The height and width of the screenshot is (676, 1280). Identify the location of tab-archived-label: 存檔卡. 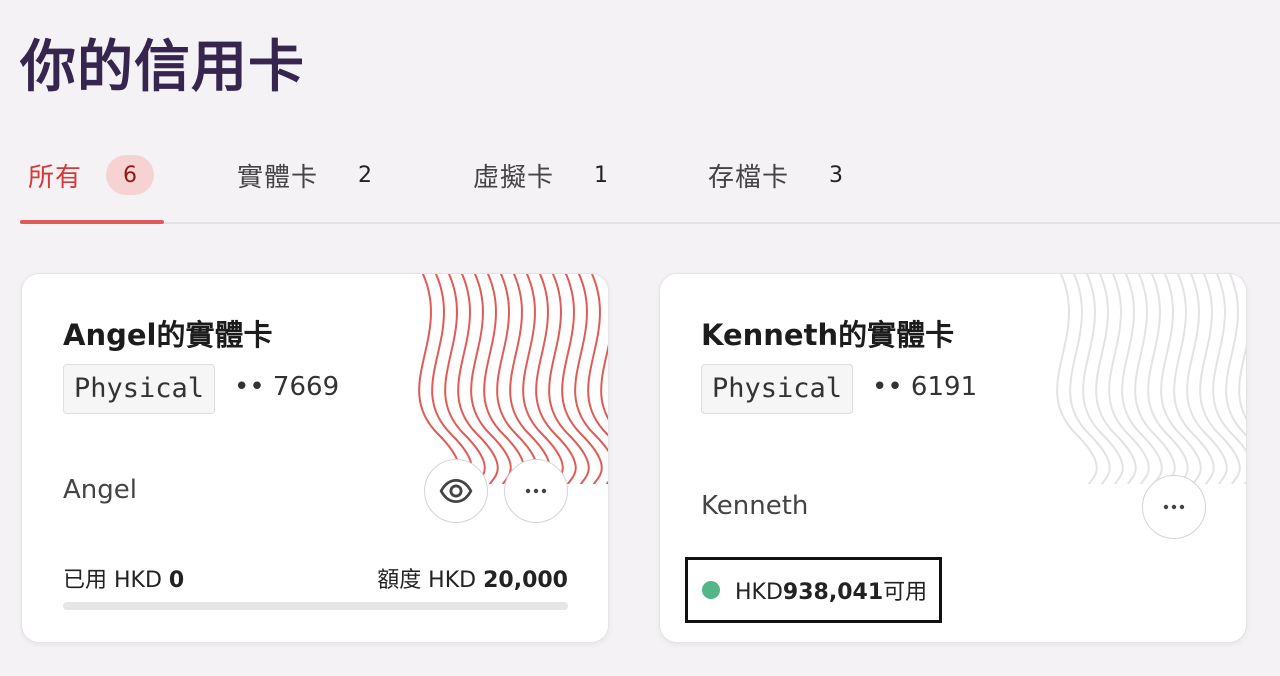
(749, 177).